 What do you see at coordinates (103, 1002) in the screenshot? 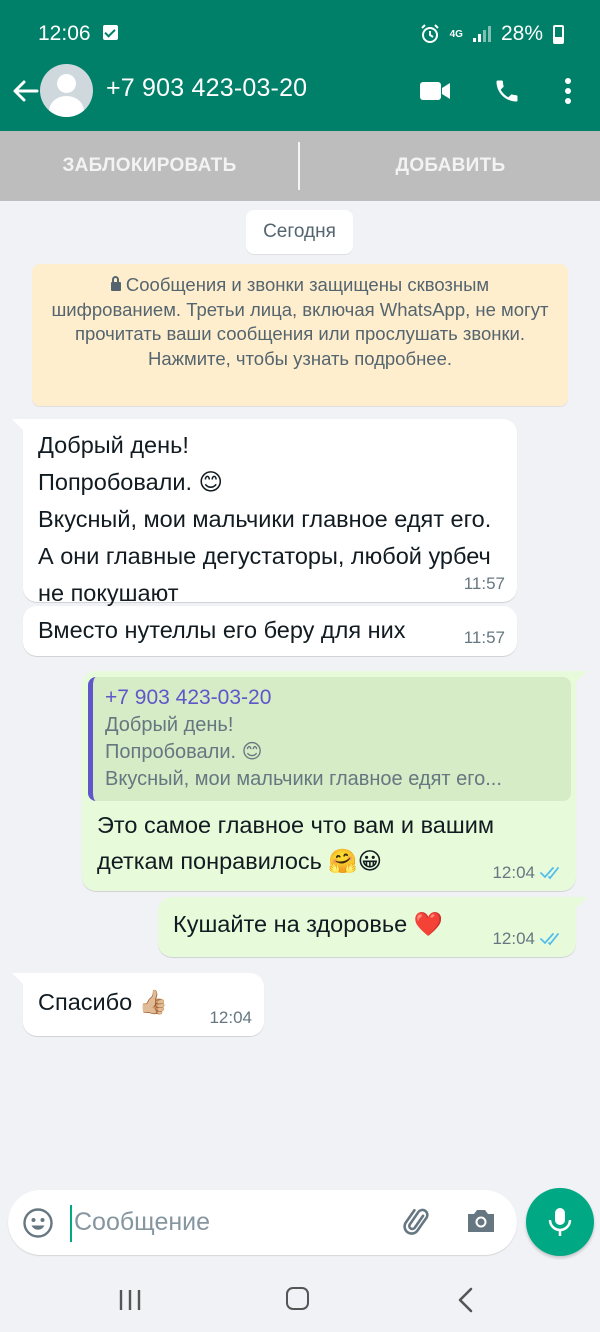
I see `message-text: Спасибо 👍🏼` at bounding box center [103, 1002].